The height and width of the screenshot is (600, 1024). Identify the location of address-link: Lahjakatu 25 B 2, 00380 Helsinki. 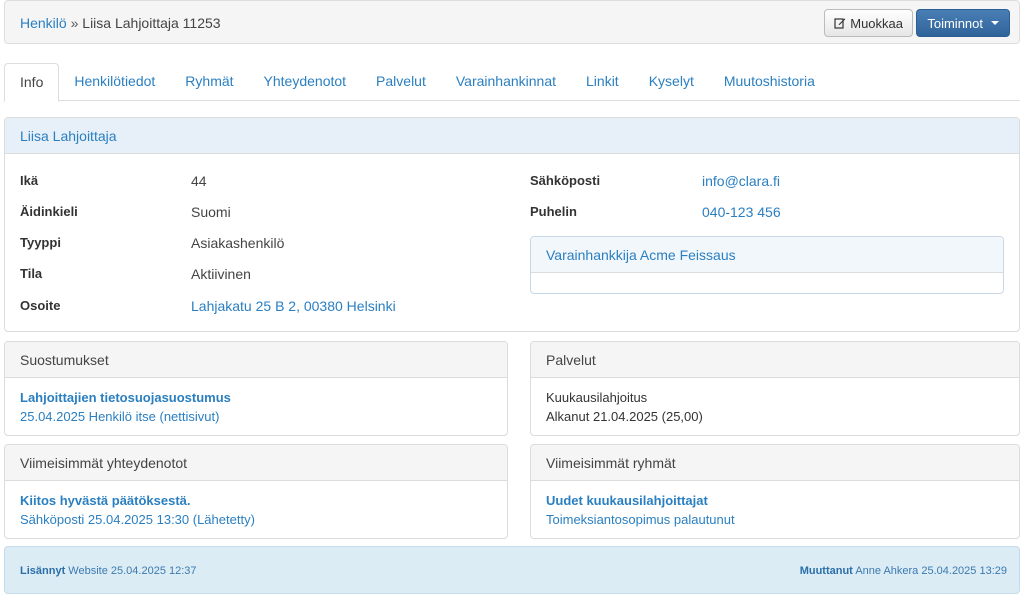
(293, 306).